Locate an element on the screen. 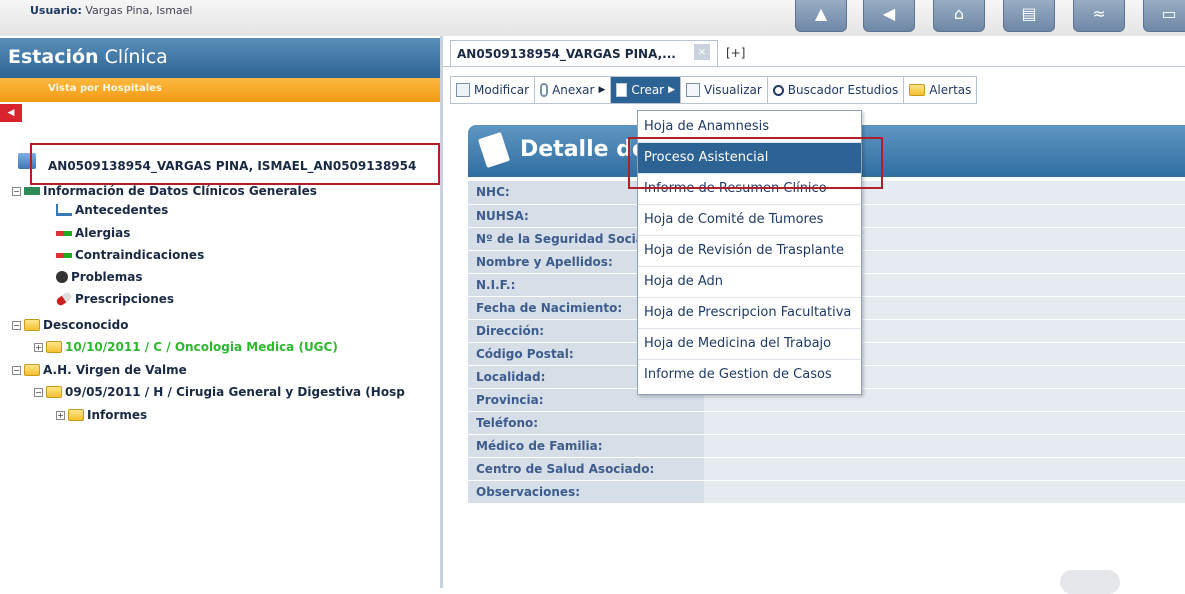 Image resolution: width=1185 pixels, height=594 pixels. tree-label: A.H. Virgen de Valme is located at coordinates (115, 370).